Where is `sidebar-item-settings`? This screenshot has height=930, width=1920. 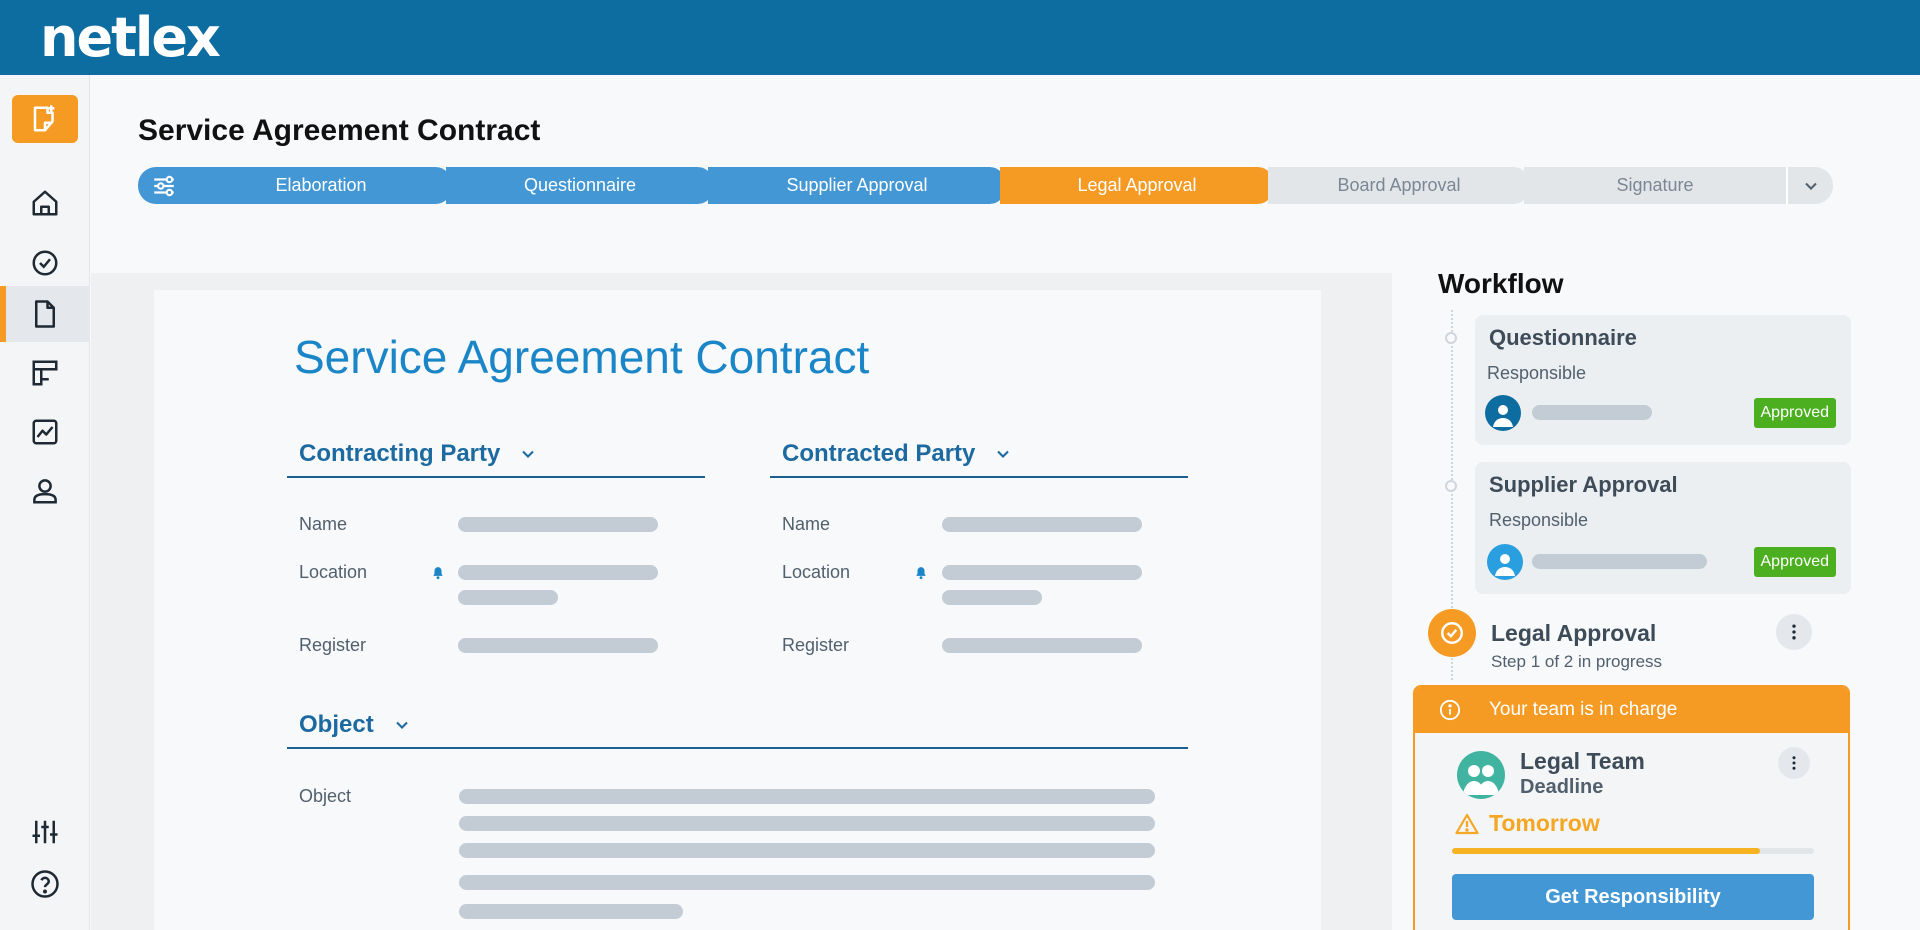 sidebar-item-settings is located at coordinates (45, 832).